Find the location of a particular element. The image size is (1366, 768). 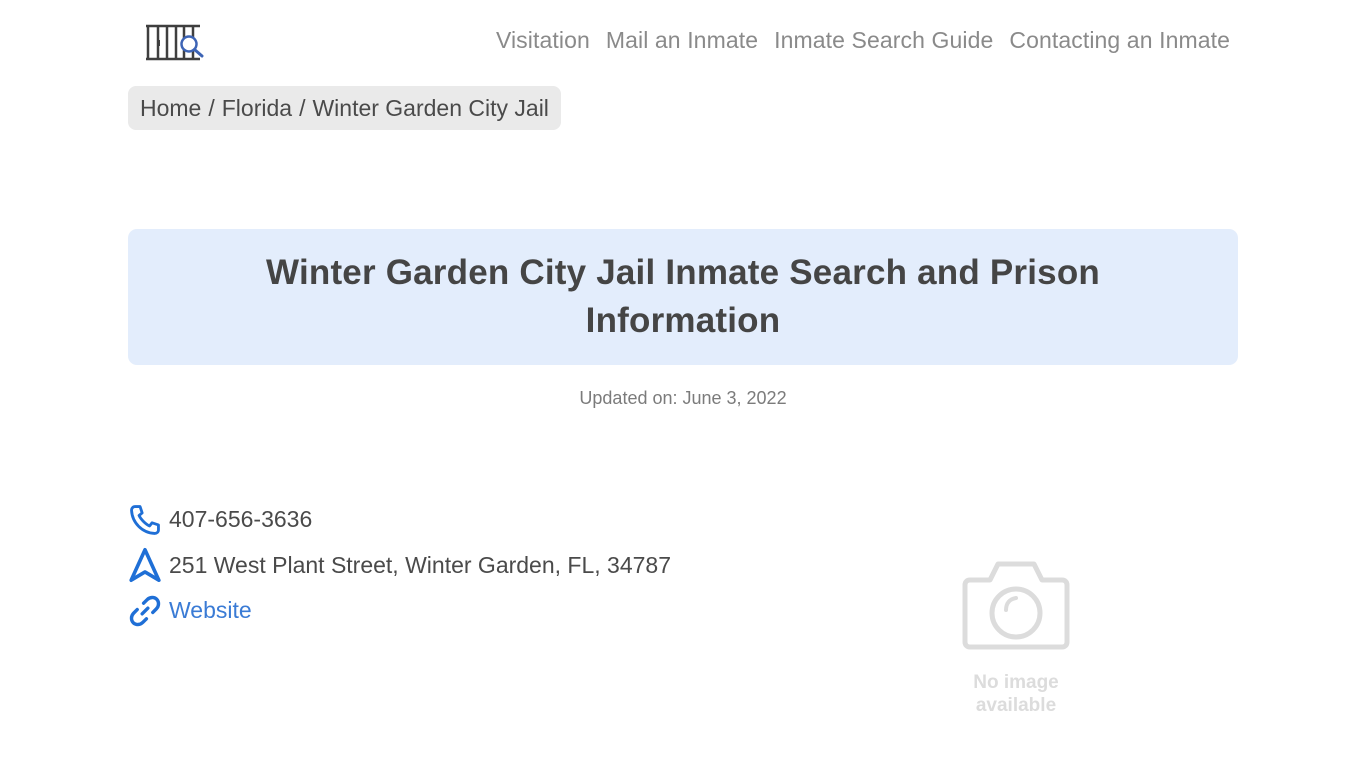

breadcrumb-florida: Florida is located at coordinates (257, 108).